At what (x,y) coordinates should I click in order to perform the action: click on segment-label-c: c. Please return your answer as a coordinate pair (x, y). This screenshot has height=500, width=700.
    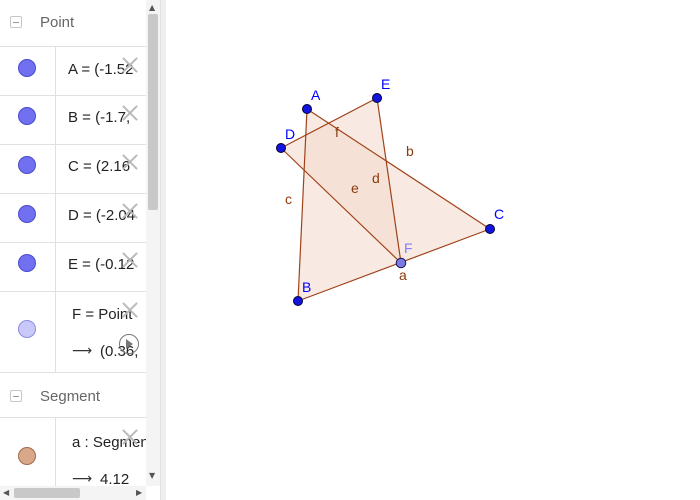
    Looking at the image, I should click on (288, 199).